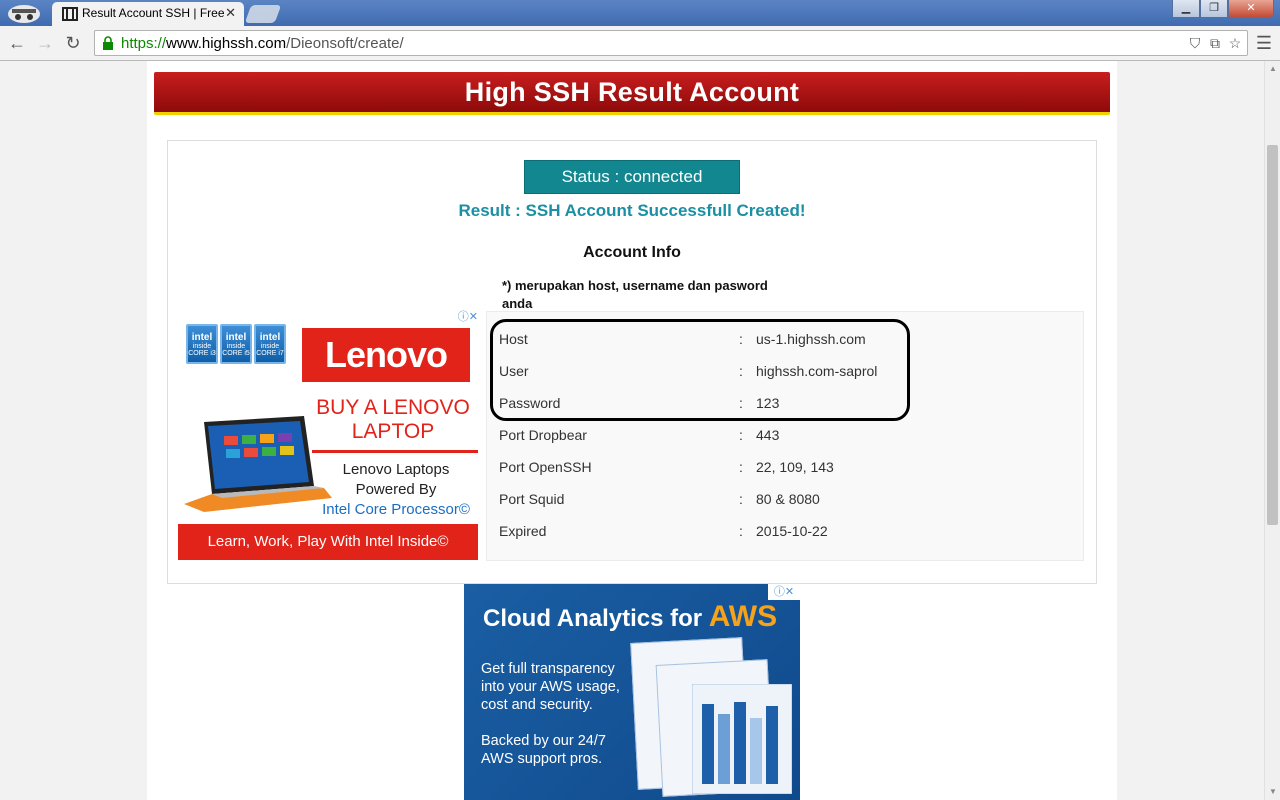  What do you see at coordinates (45, 43) in the screenshot?
I see `forward-arrow-icon: →` at bounding box center [45, 43].